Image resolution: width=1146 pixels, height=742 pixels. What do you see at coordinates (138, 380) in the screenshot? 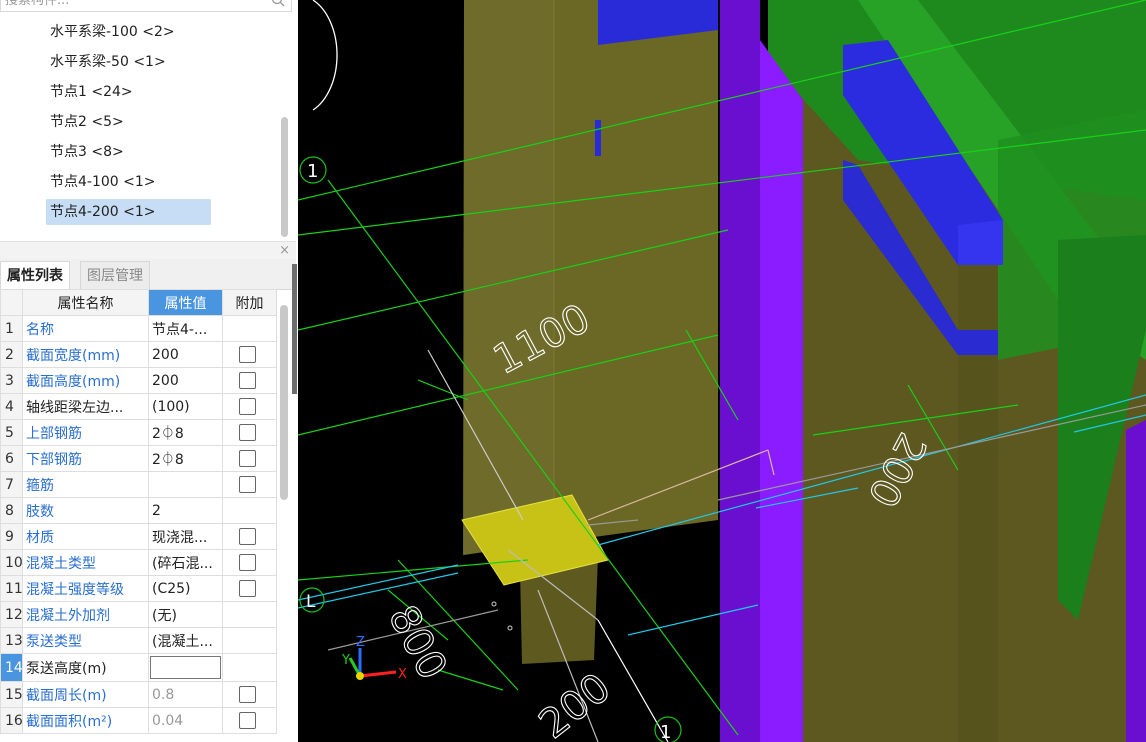
I see `table-row: 3 截面高度(mm) 200` at bounding box center [138, 380].